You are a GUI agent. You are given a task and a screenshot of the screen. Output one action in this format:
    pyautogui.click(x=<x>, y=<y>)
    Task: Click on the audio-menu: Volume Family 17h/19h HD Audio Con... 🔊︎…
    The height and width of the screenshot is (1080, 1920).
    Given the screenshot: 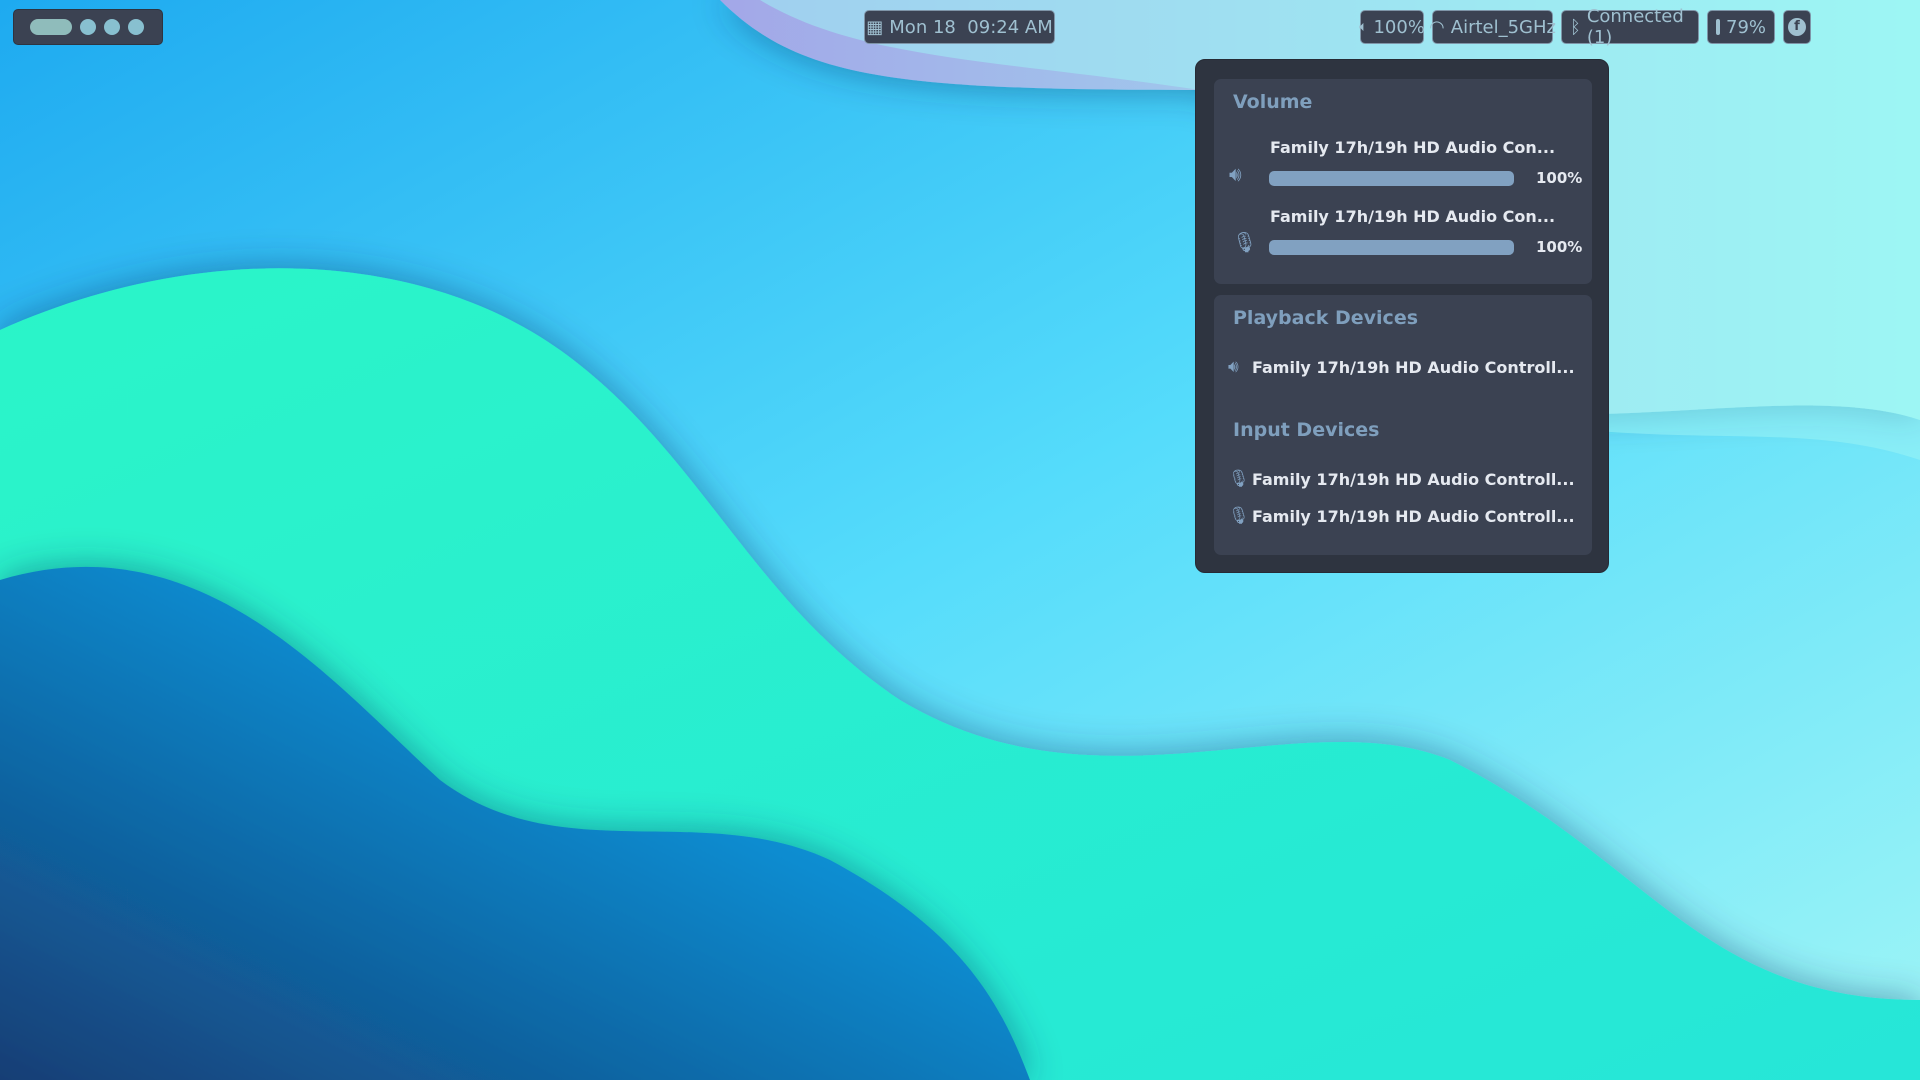 What is the action you would take?
    pyautogui.click(x=1402, y=316)
    